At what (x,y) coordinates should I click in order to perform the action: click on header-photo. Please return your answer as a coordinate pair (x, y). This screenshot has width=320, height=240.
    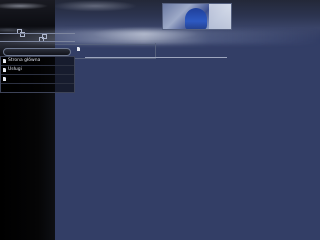
    Looking at the image, I should click on (197, 16).